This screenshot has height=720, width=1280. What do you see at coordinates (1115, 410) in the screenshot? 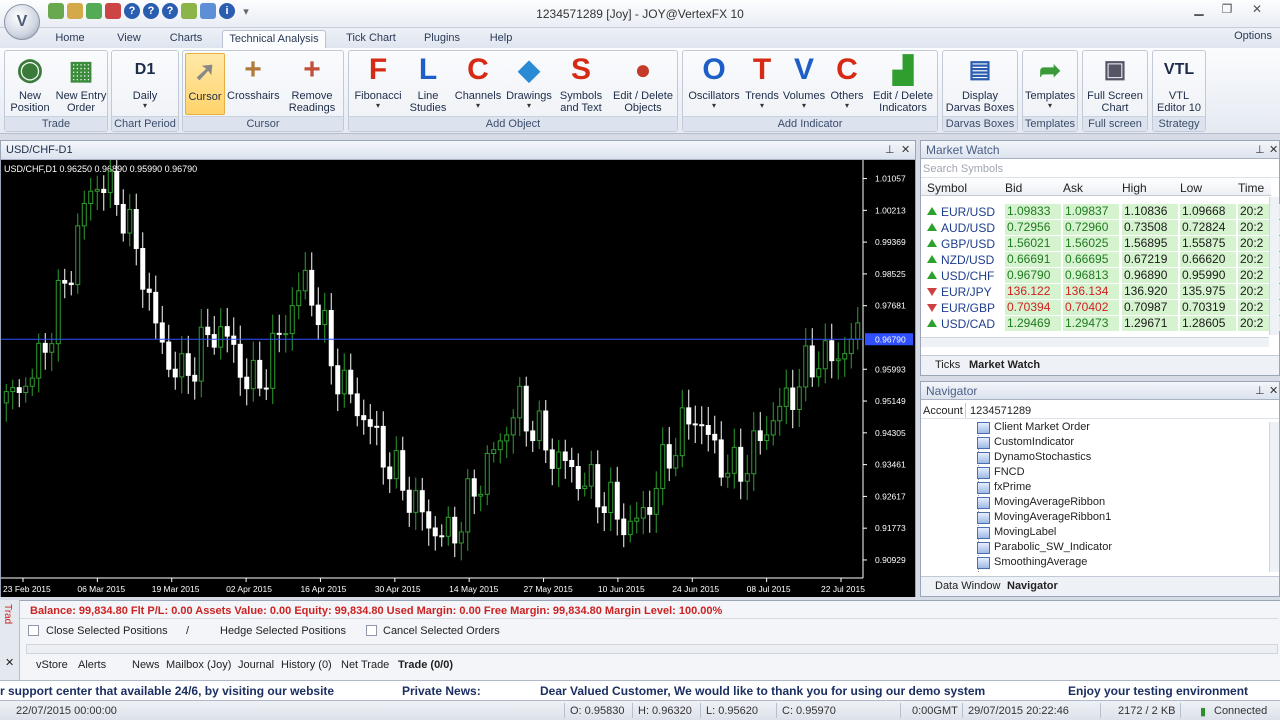
I see `account-value: 1234571289` at bounding box center [1115, 410].